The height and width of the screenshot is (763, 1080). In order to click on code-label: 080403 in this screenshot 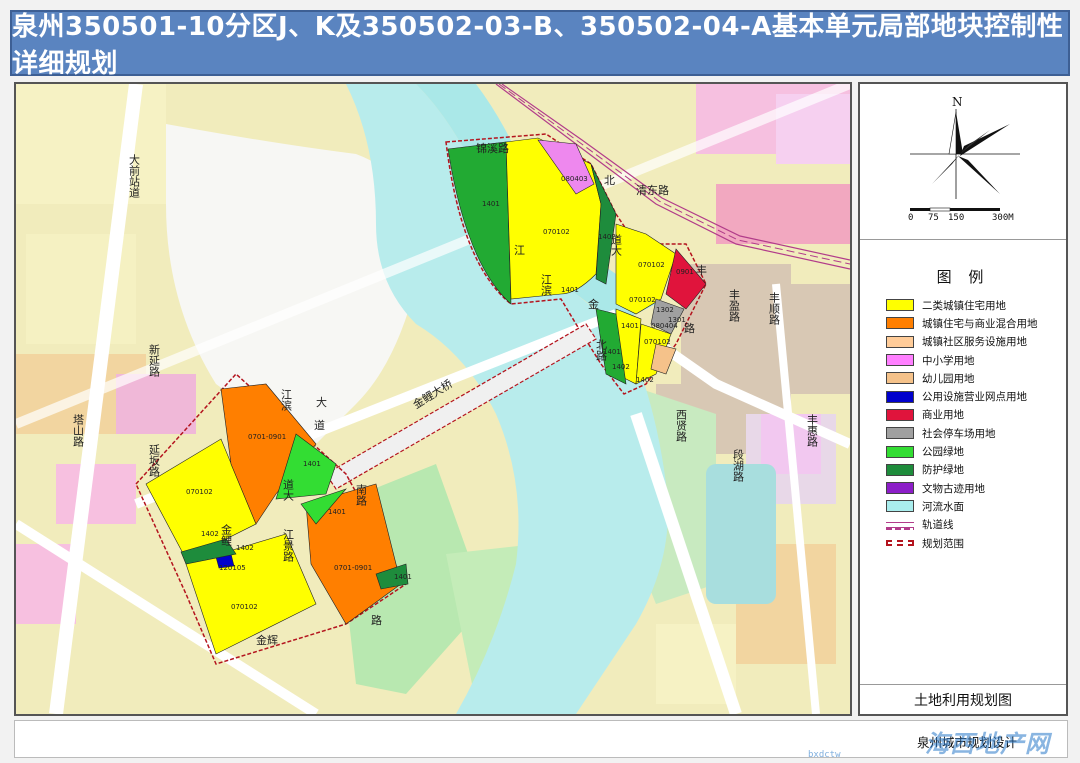, I will do `click(574, 179)`.